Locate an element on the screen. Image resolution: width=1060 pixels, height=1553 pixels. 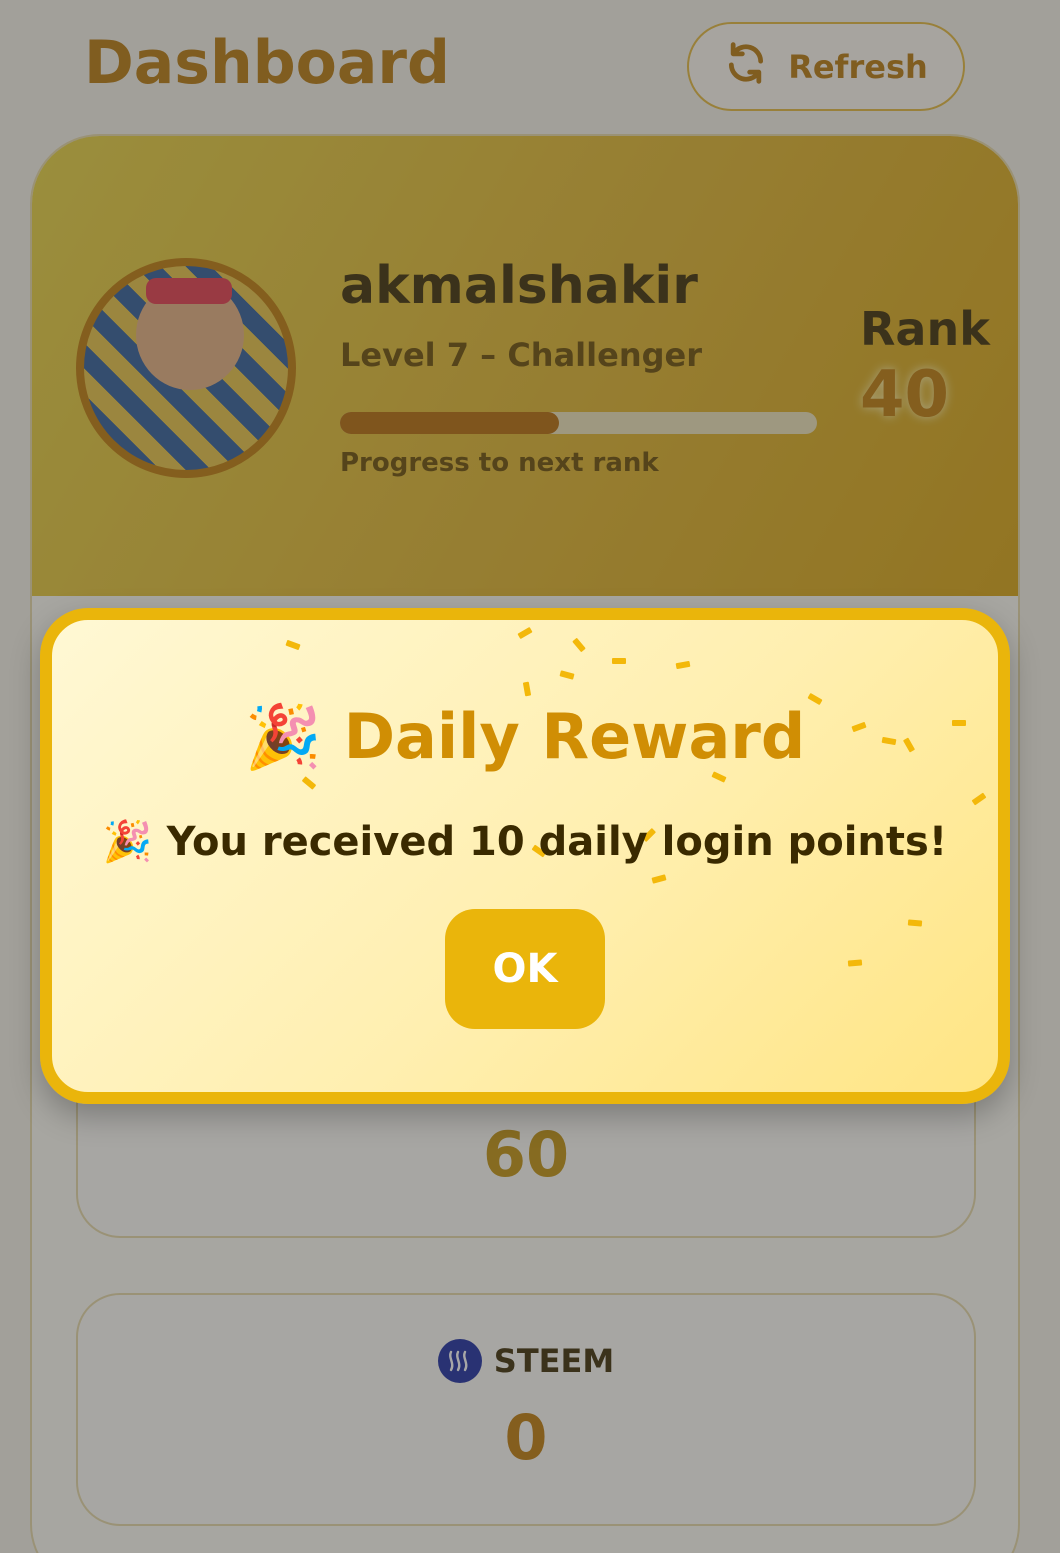
modal-title: 🎉 Daily Reward is located at coordinates (525, 737).